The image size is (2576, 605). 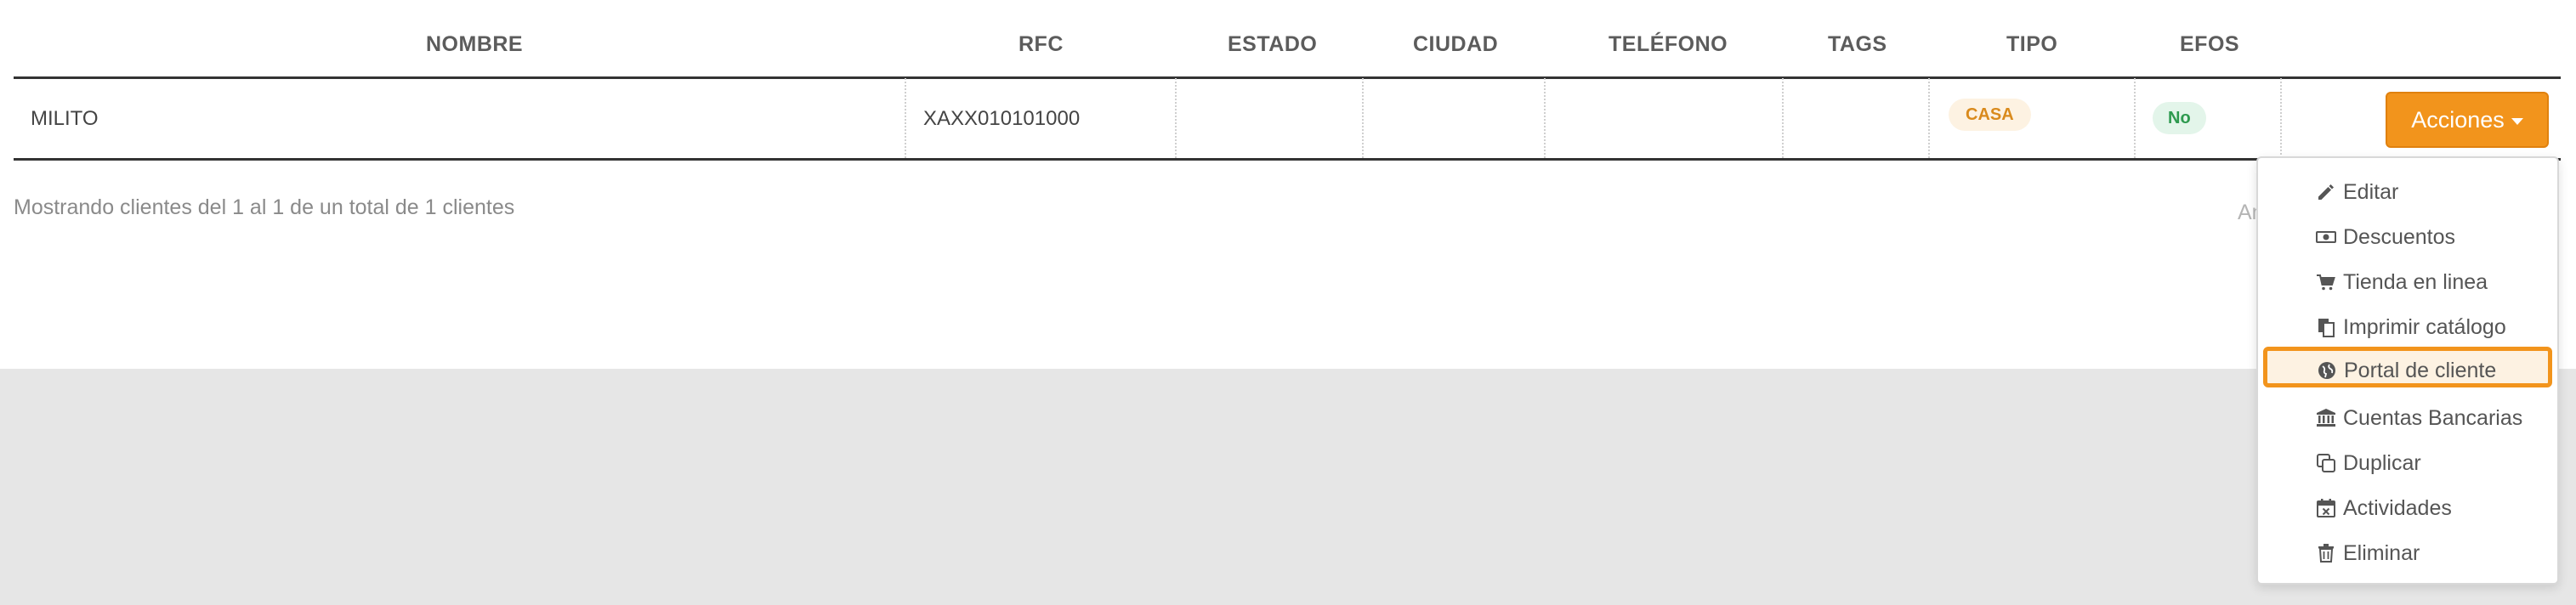 I want to click on acciones-dropdown-button: Acciones, so click(x=2468, y=120).